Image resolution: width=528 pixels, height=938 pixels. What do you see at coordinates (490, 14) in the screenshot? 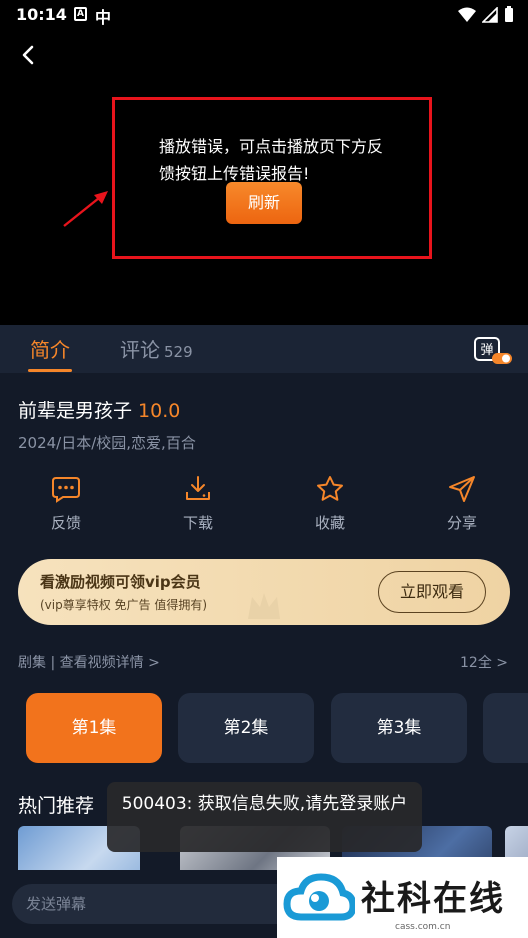
I see `signal-icon` at bounding box center [490, 14].